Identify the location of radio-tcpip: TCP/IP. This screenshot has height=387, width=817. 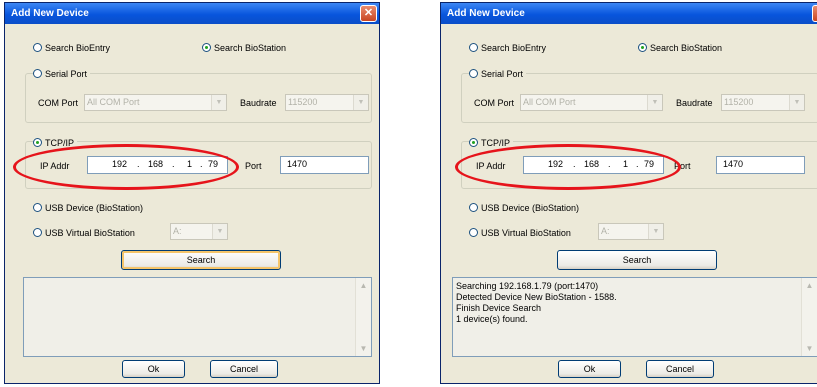
(491, 142).